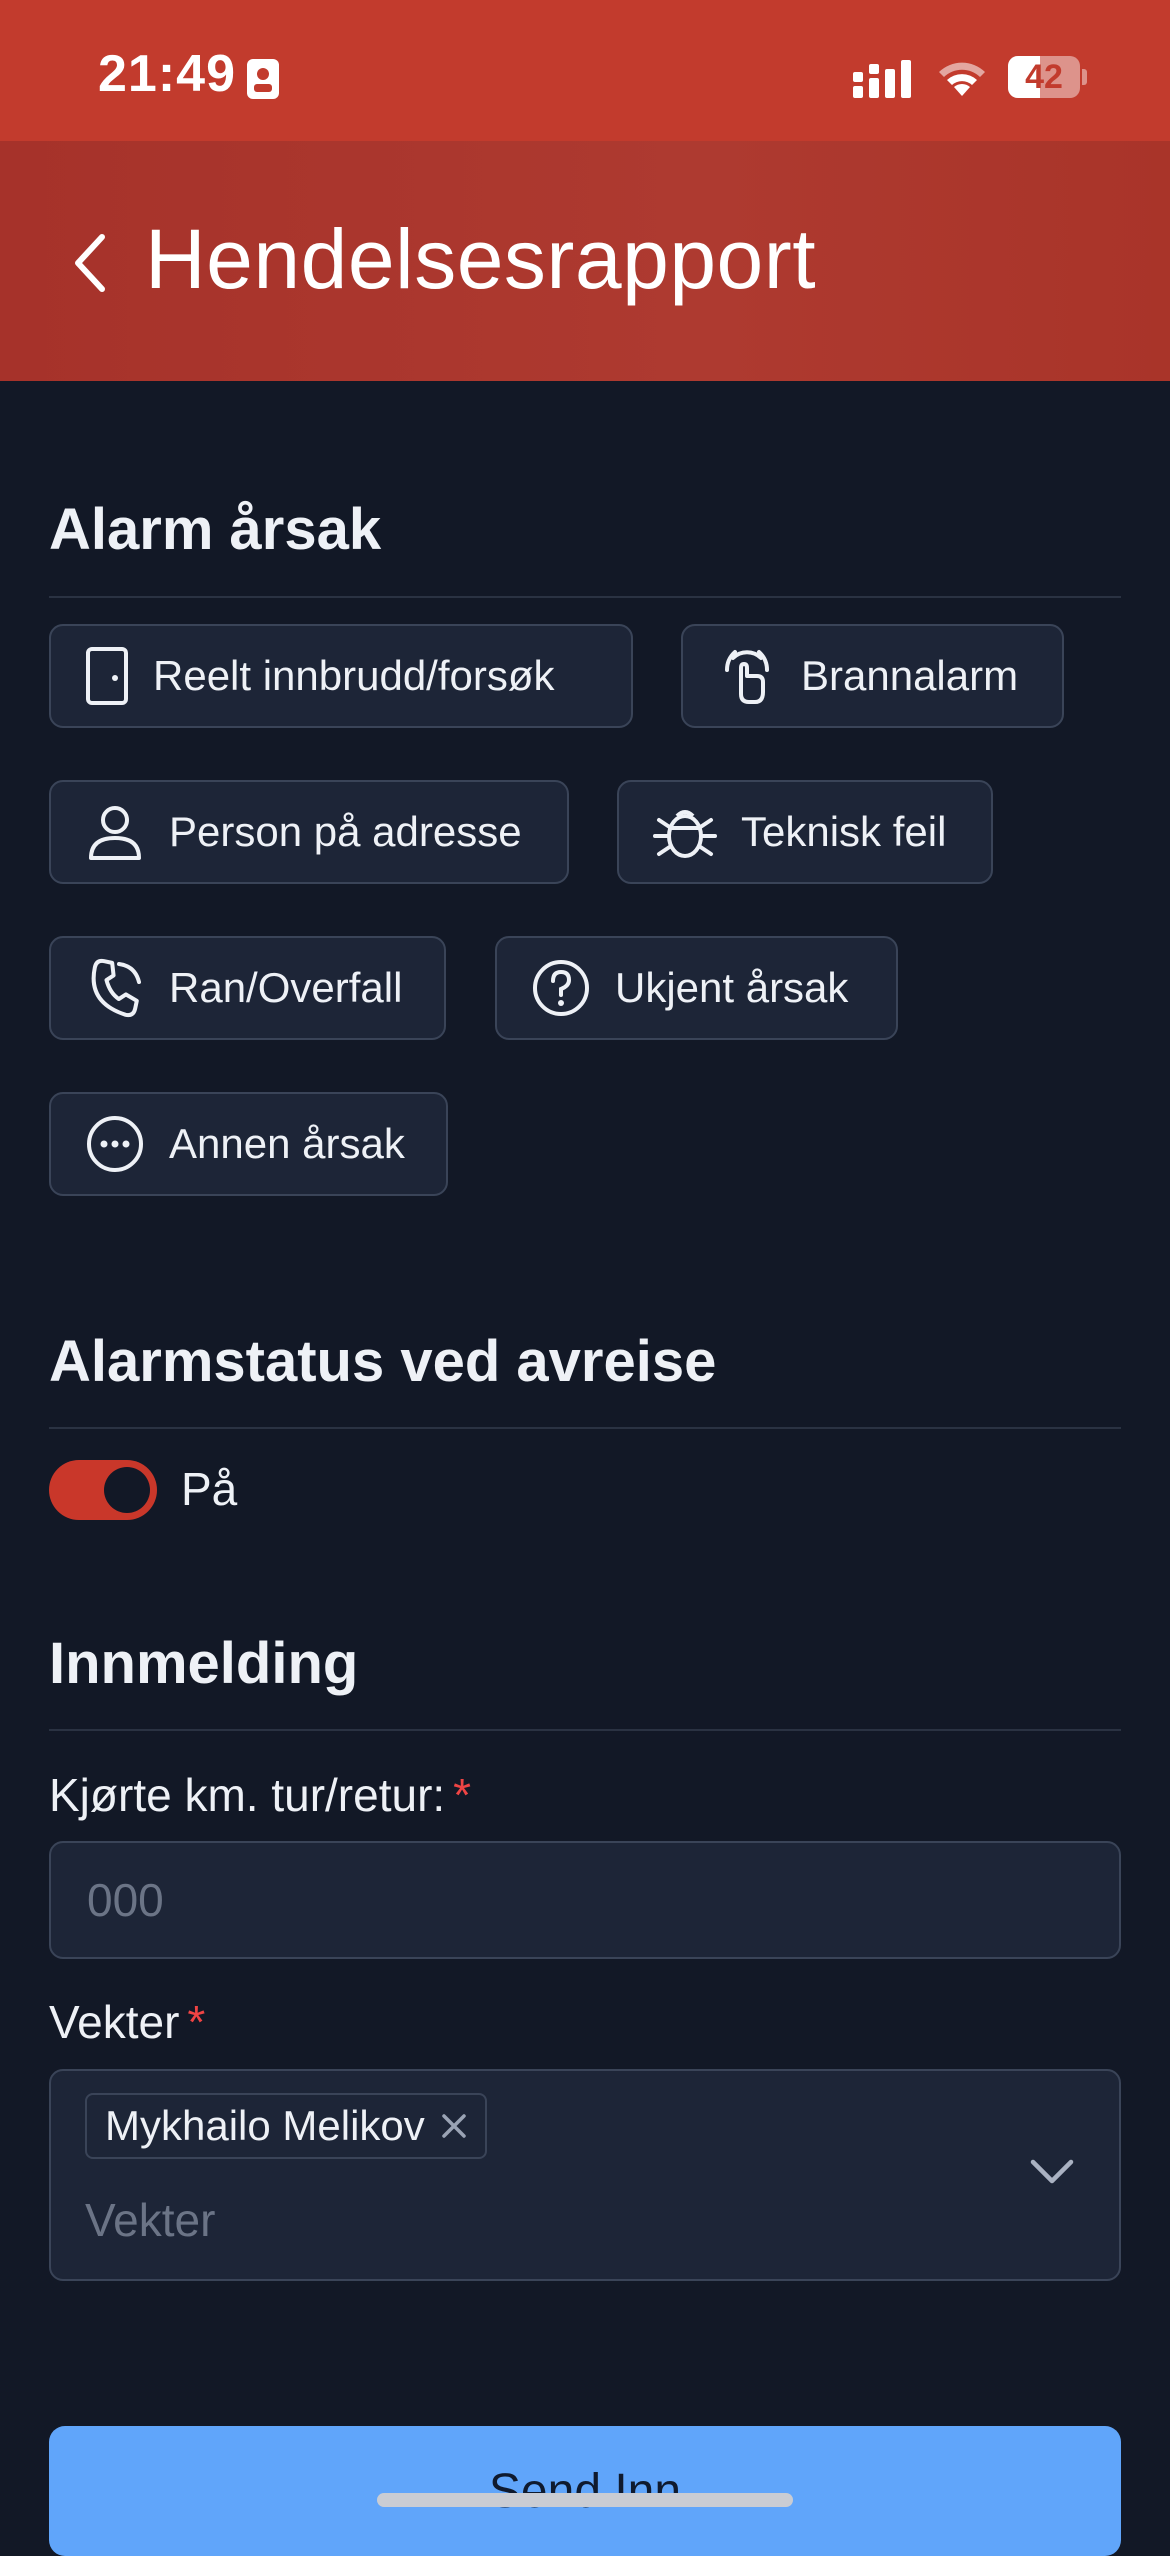 This screenshot has height=2556, width=1170. I want to click on chevron-down-icon, so click(1052, 2171).